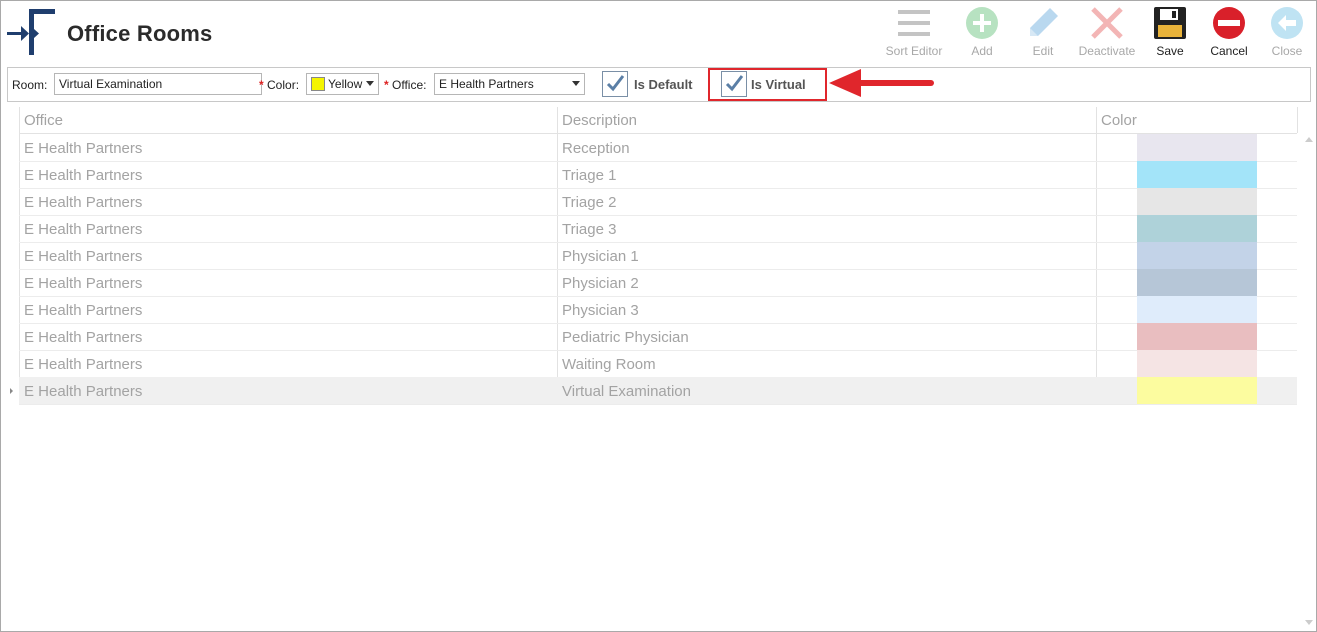  I want to click on color-label: Color:, so click(283, 85).